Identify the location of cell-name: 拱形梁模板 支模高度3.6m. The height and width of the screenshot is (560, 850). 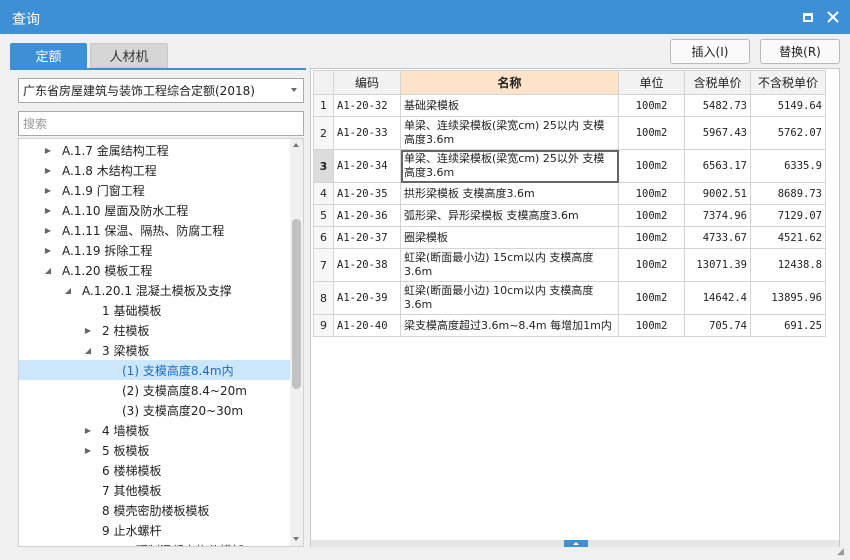
(509, 193).